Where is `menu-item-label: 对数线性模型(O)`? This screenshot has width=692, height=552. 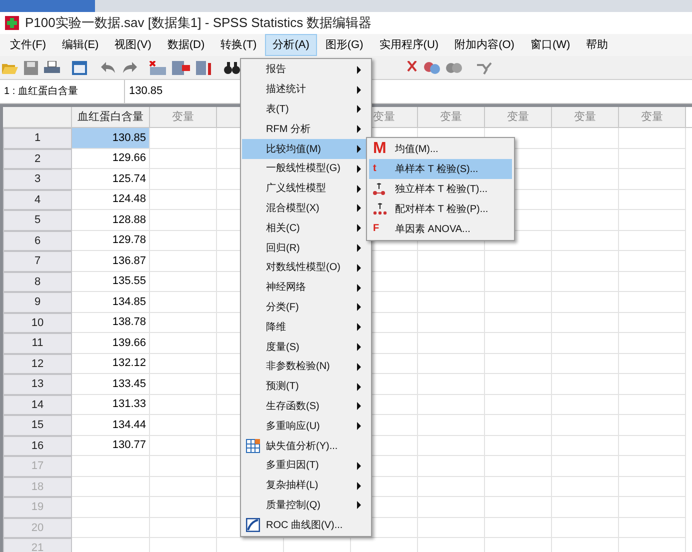
menu-item-label: 对数线性模型(O) is located at coordinates (304, 268).